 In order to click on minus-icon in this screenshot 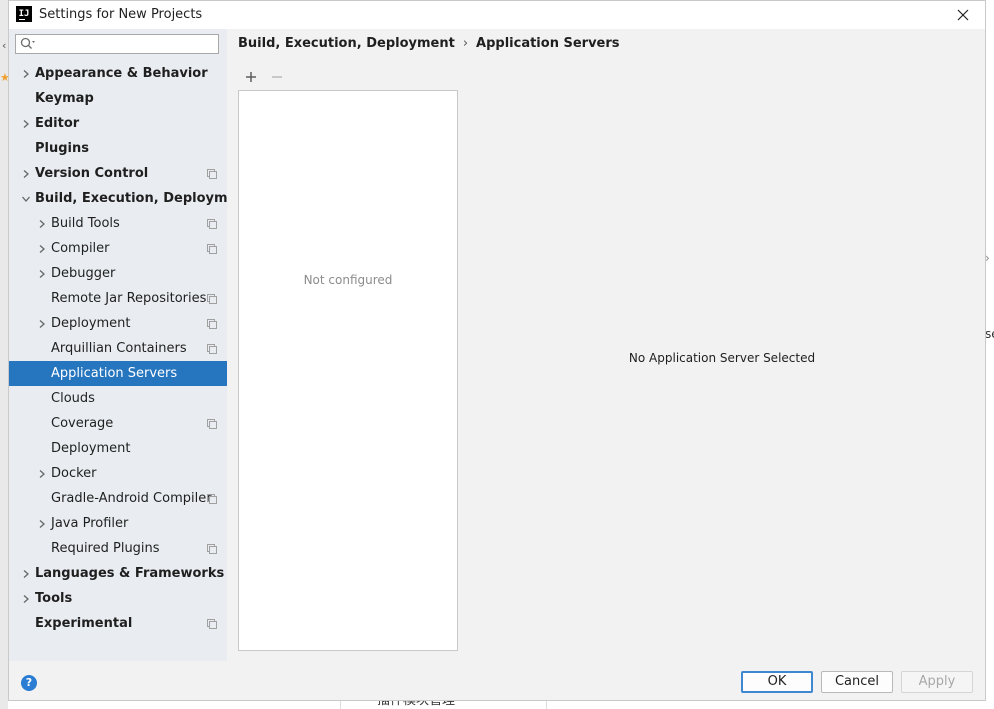, I will do `click(277, 77)`.